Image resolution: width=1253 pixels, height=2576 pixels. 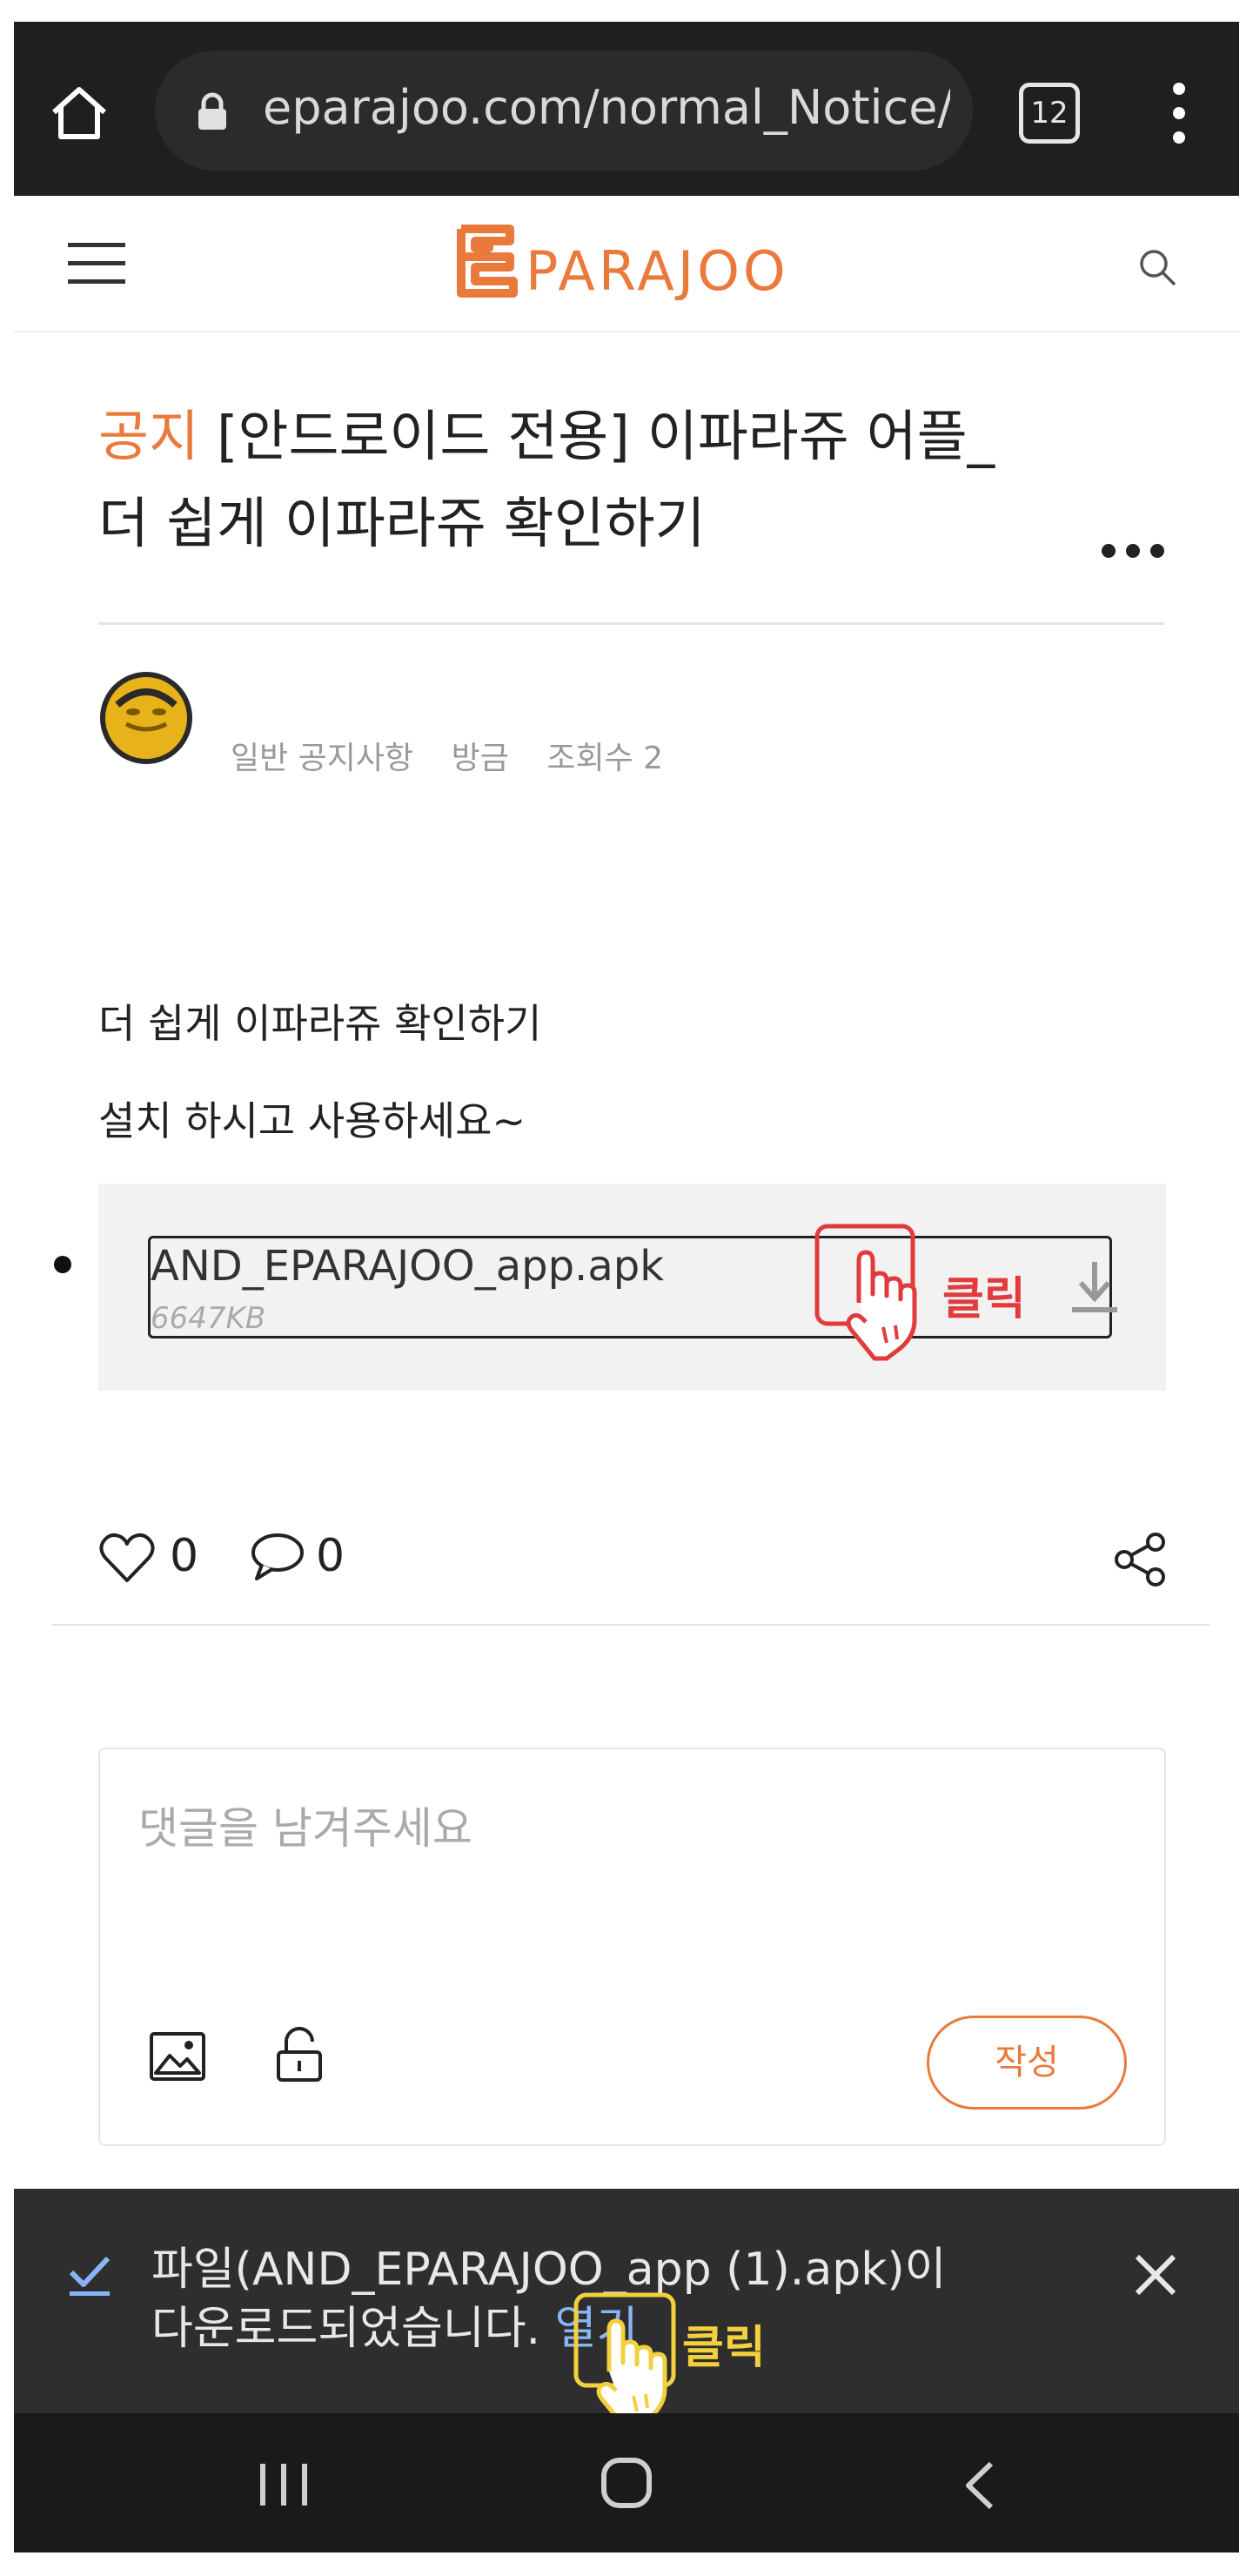 I want to click on title-divider, so click(x=631, y=623).